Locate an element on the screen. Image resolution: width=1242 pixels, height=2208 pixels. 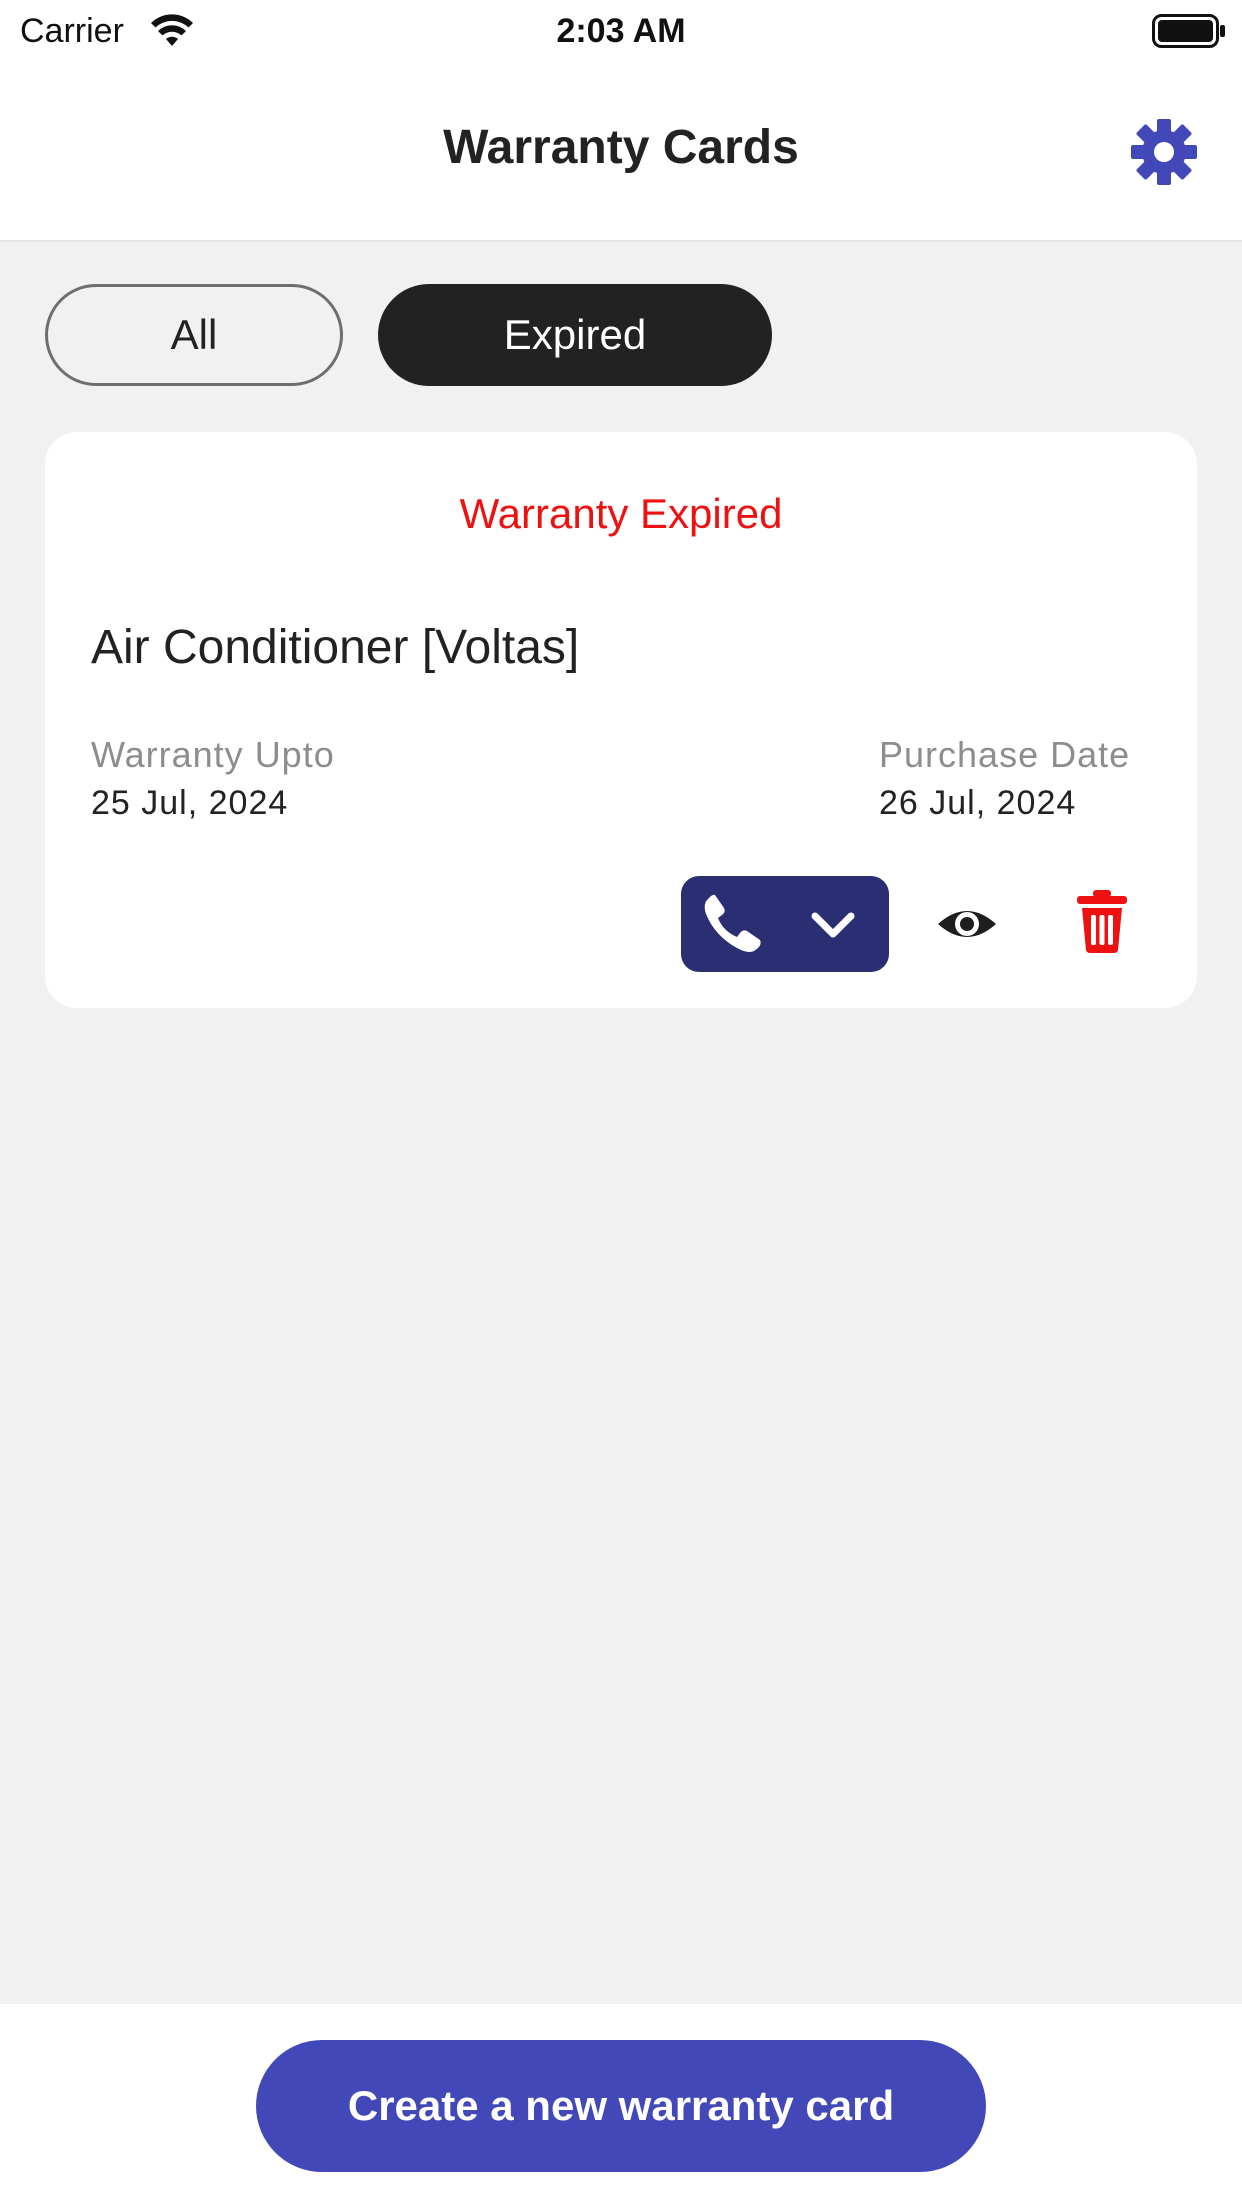
filter-expired-label: Expired is located at coordinates (575, 334).